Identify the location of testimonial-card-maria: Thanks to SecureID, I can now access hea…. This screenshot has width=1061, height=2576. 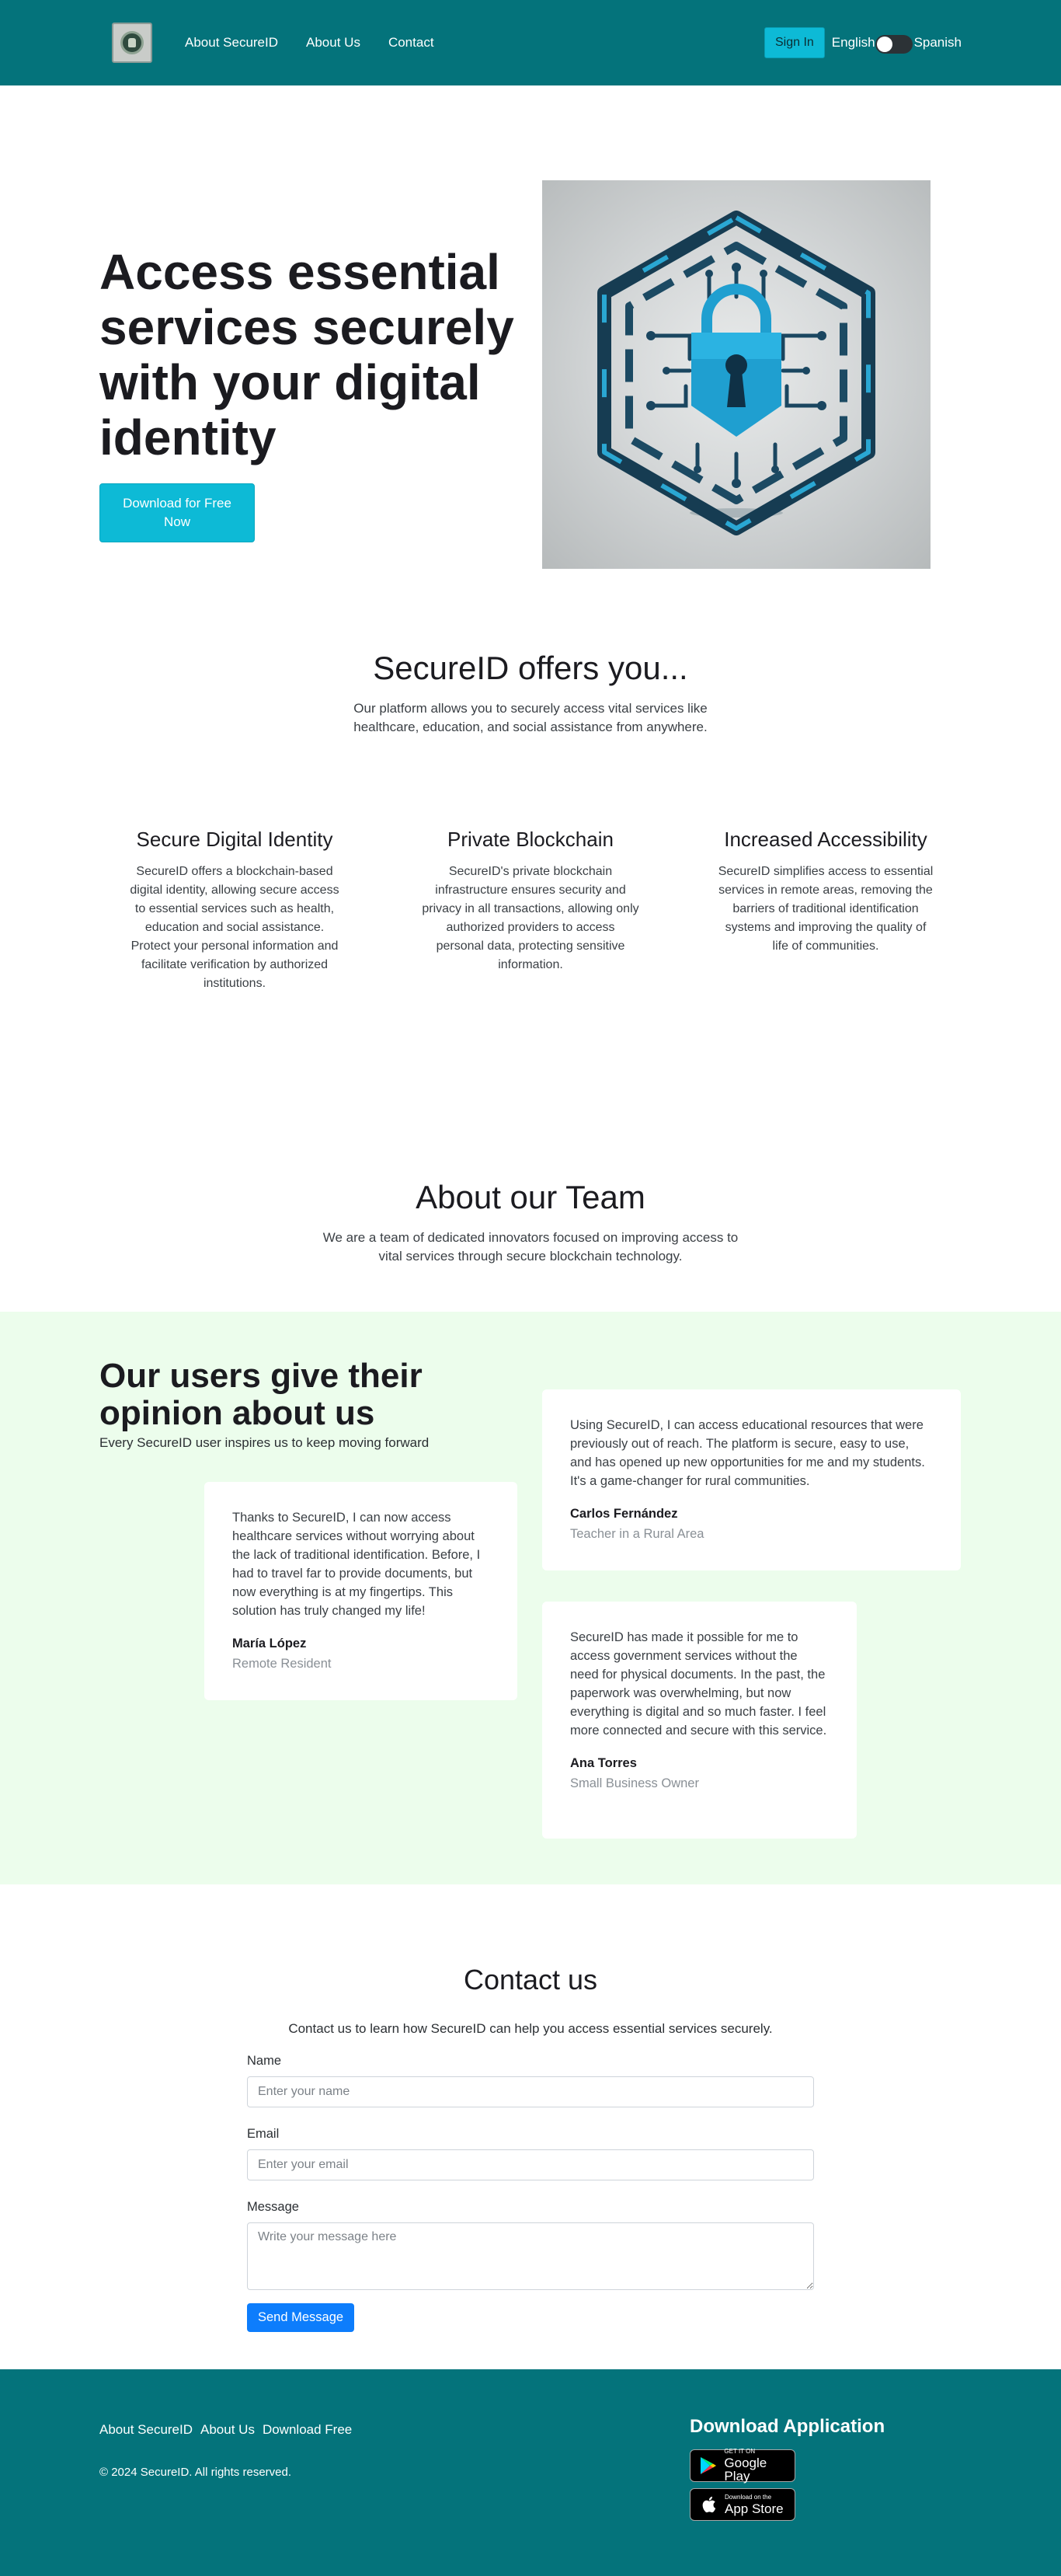
(360, 1591).